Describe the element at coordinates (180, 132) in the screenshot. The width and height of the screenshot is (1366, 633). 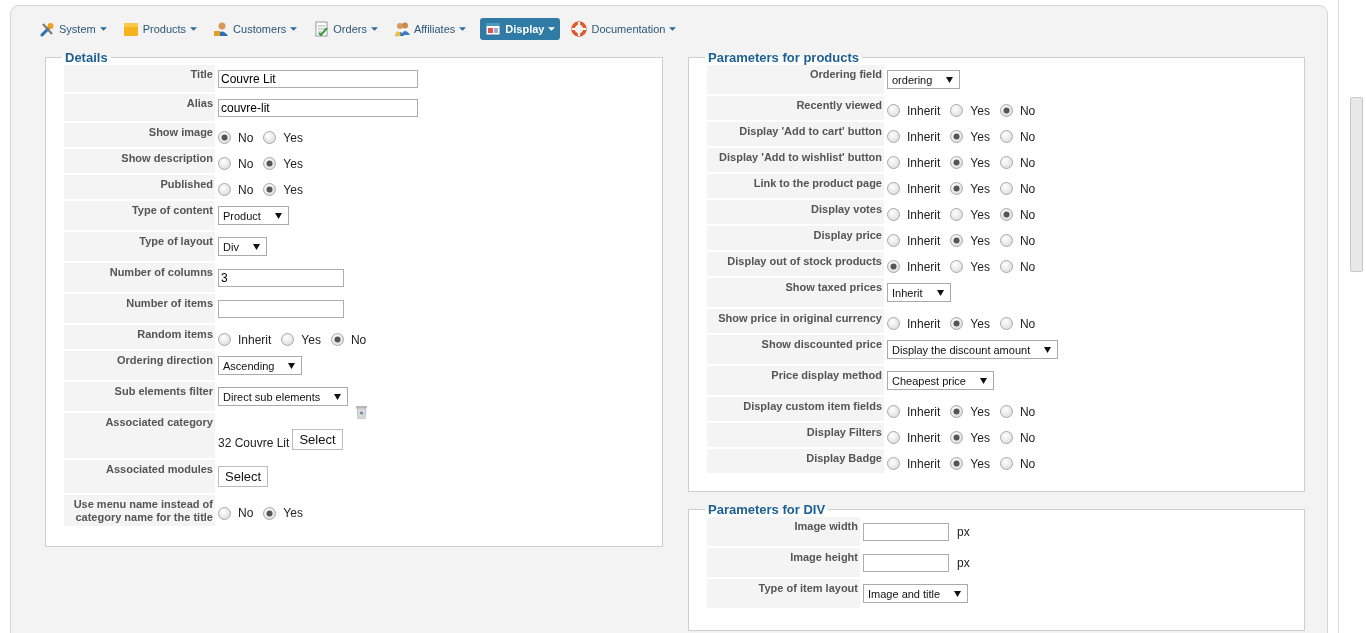
I see `field-label: Show image` at that location.